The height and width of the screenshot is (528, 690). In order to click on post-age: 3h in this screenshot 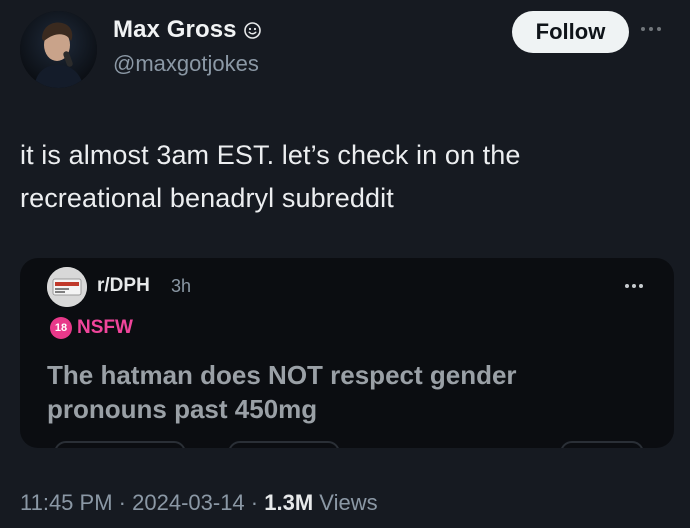, I will do `click(181, 286)`.